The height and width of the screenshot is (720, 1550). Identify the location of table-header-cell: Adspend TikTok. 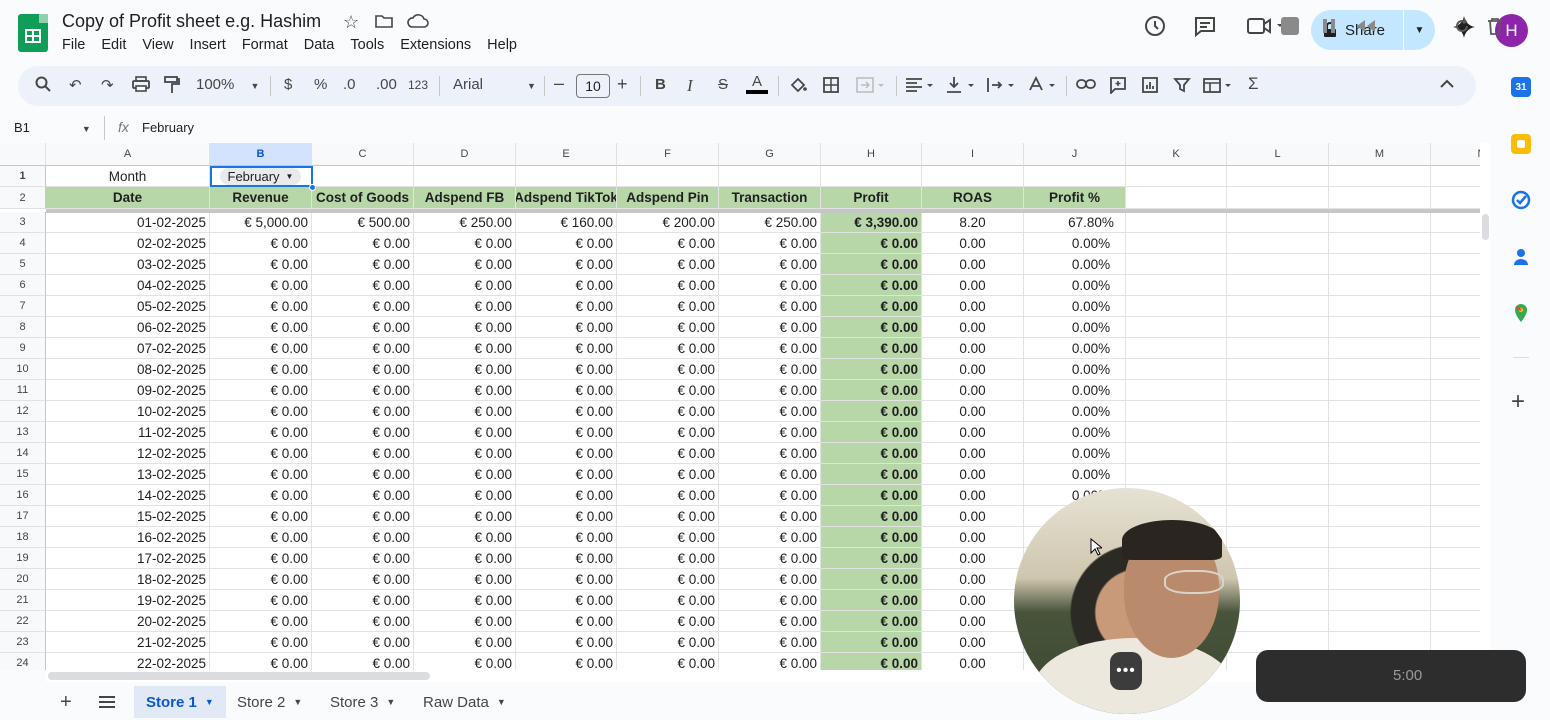
(566, 198).